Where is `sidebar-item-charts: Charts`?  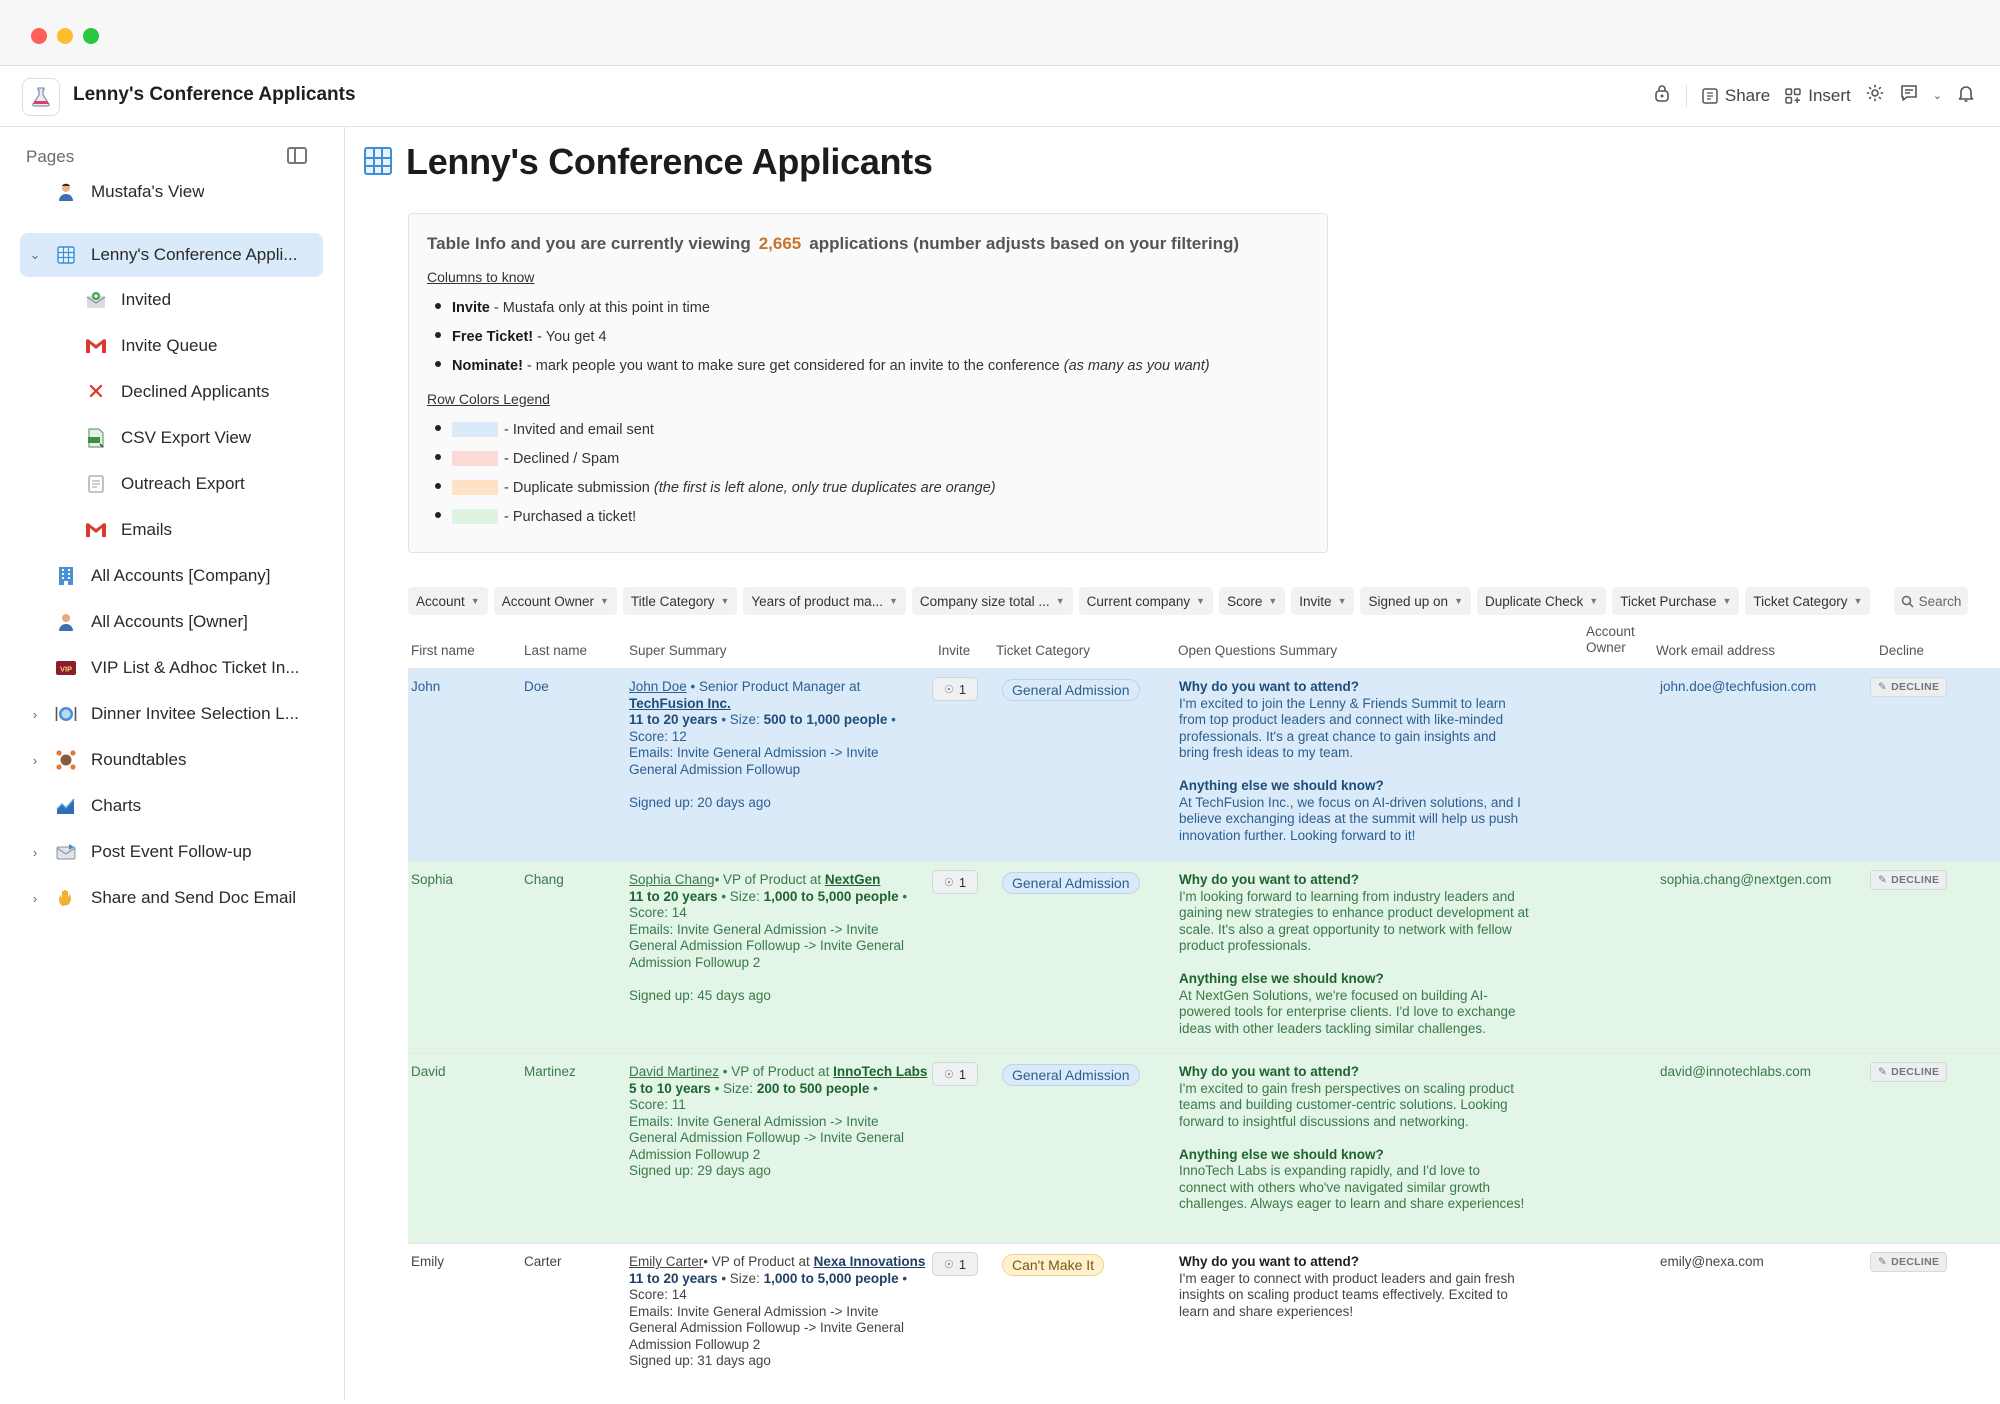
sidebar-item-charts: Charts is located at coordinates (171, 806).